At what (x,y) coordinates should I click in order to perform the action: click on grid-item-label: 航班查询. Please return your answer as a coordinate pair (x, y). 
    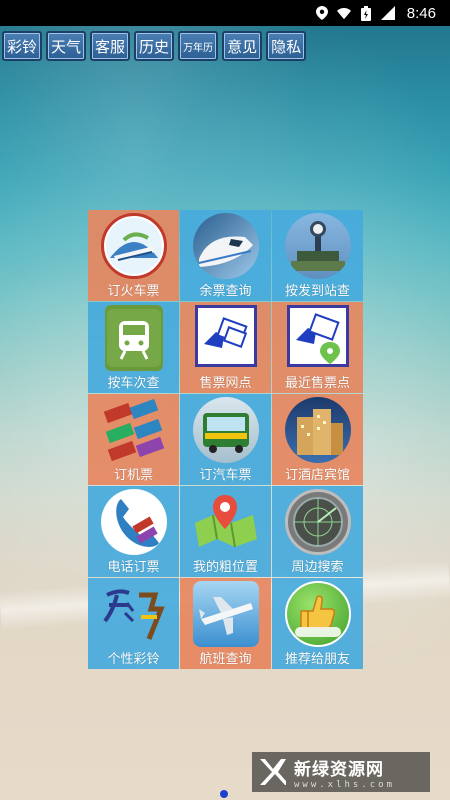
    Looking at the image, I should click on (225, 659).